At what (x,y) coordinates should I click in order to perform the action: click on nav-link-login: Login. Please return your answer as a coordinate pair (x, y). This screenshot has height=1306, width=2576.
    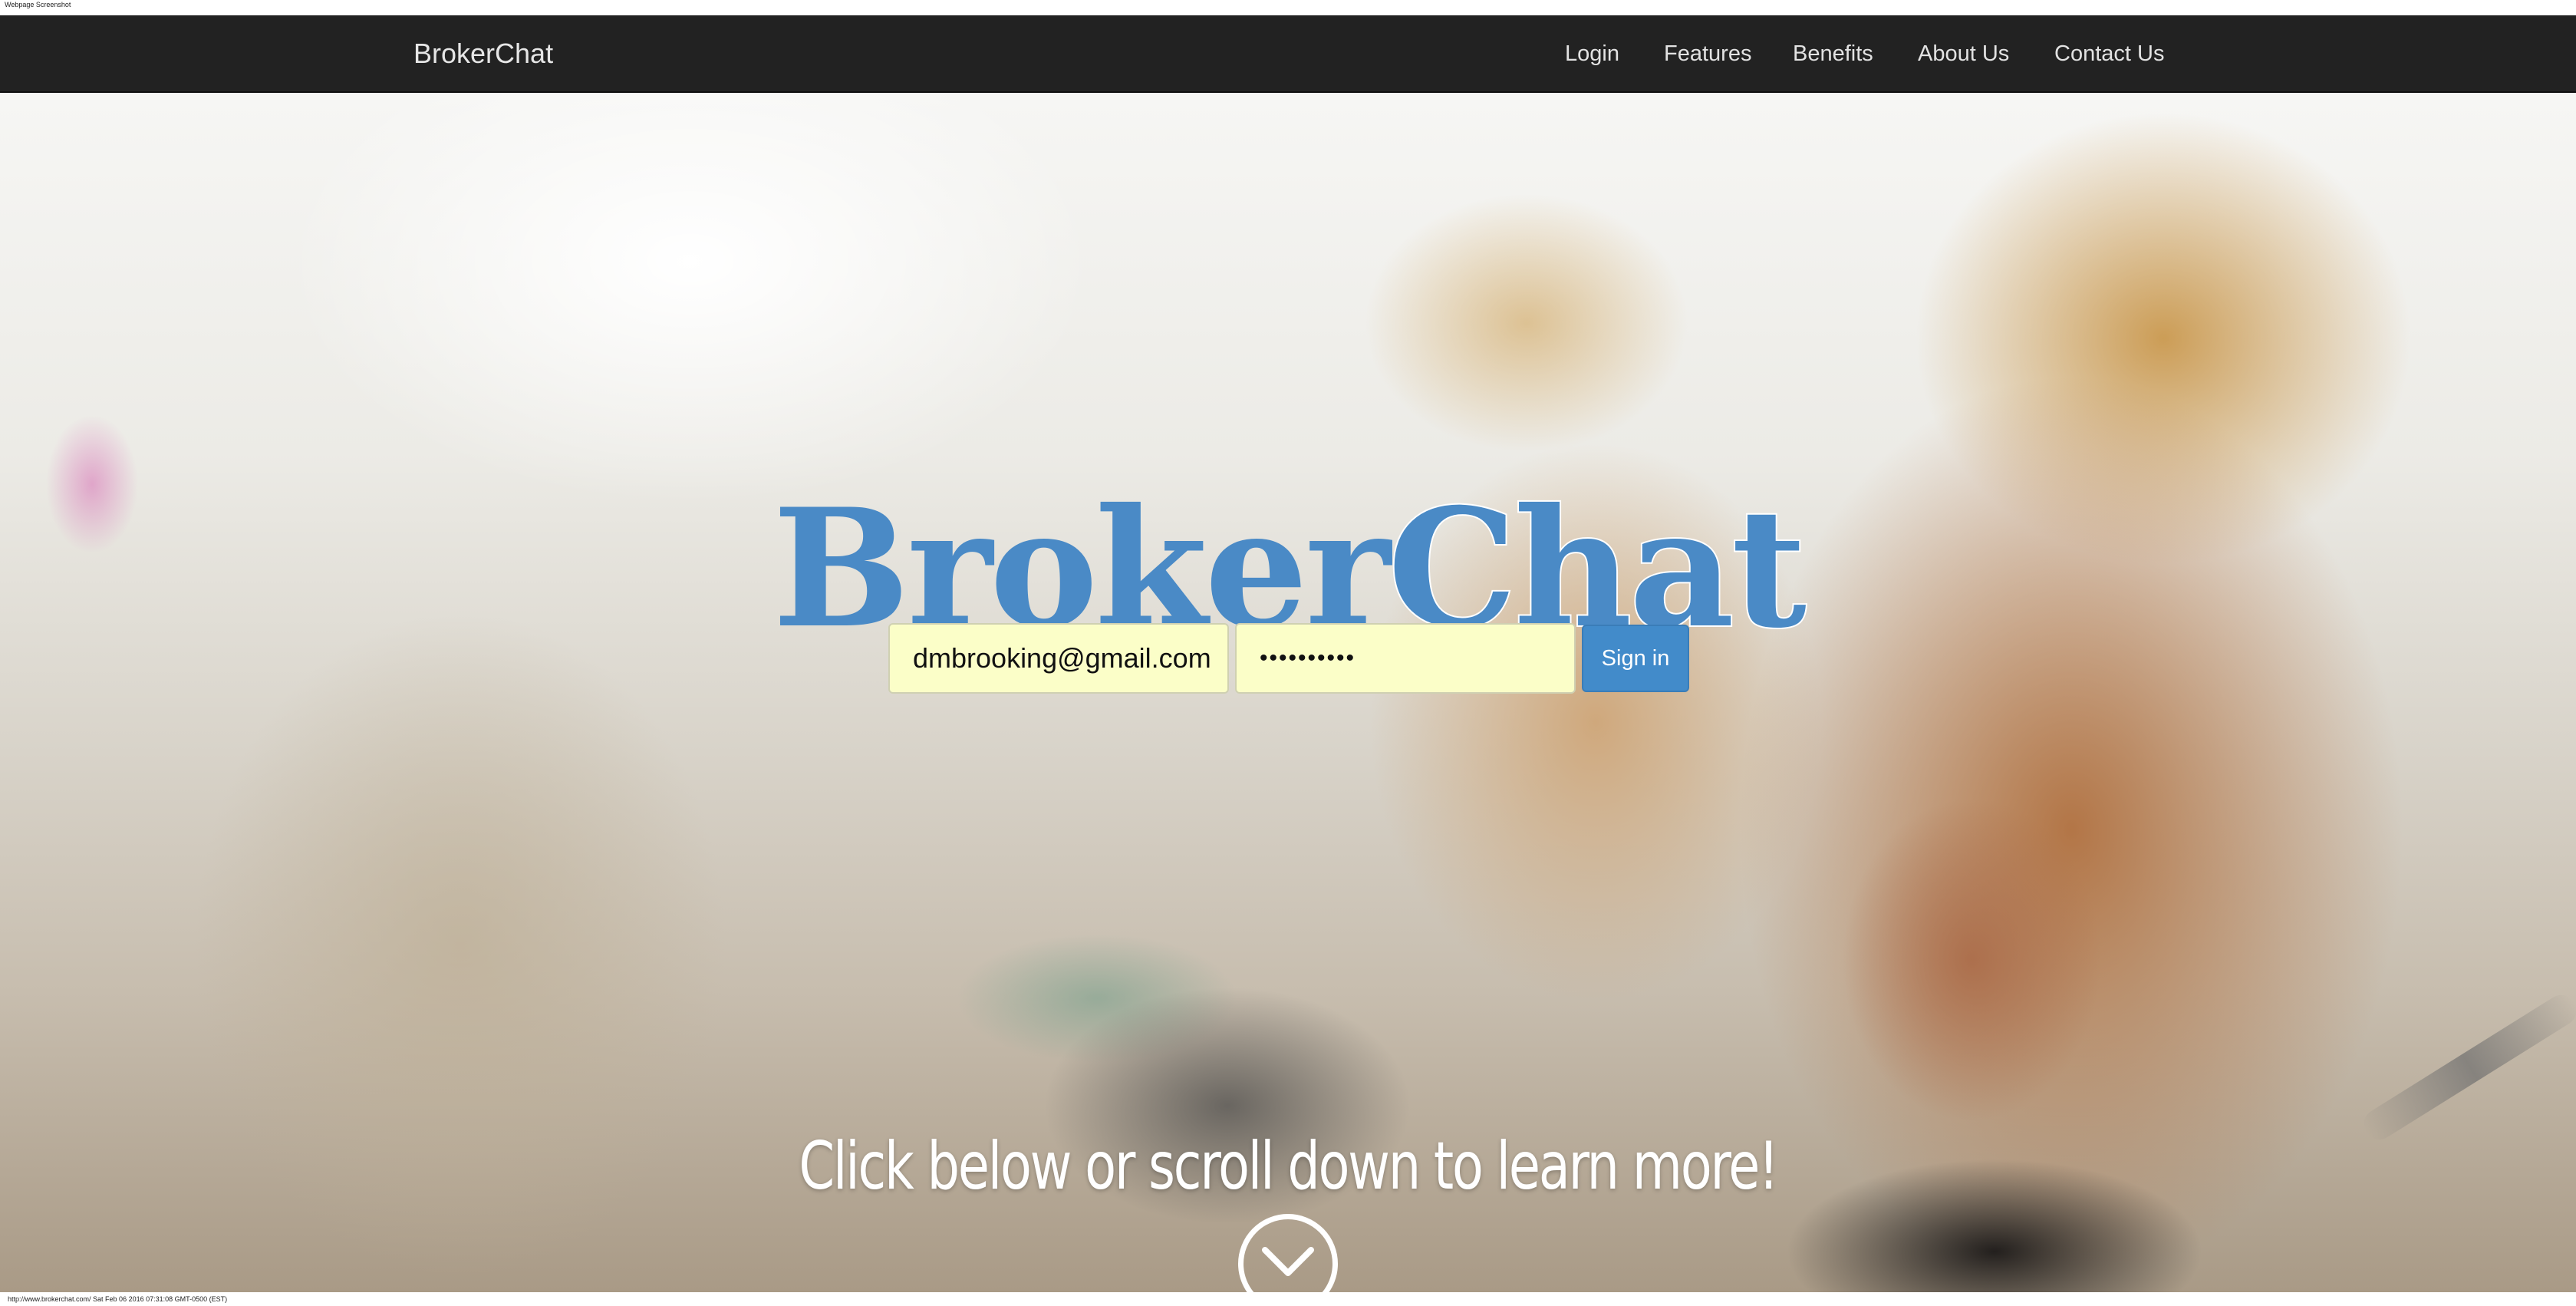
    Looking at the image, I should click on (1592, 53).